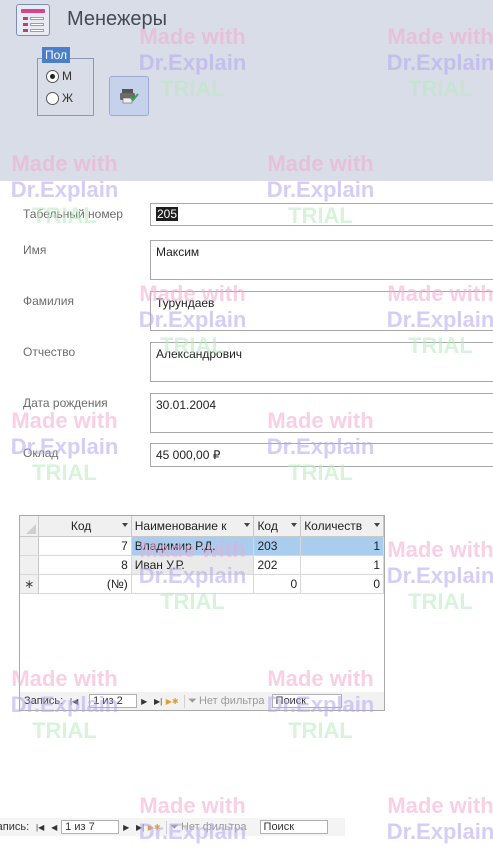  I want to click on run-query-button, so click(129, 96).